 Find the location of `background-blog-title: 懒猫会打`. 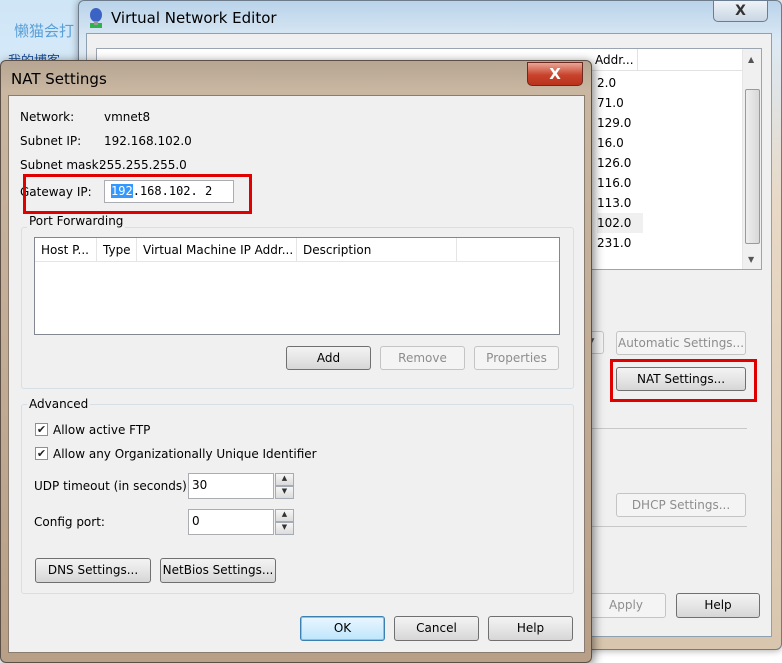

background-blog-title: 懒猫会打 is located at coordinates (44, 31).